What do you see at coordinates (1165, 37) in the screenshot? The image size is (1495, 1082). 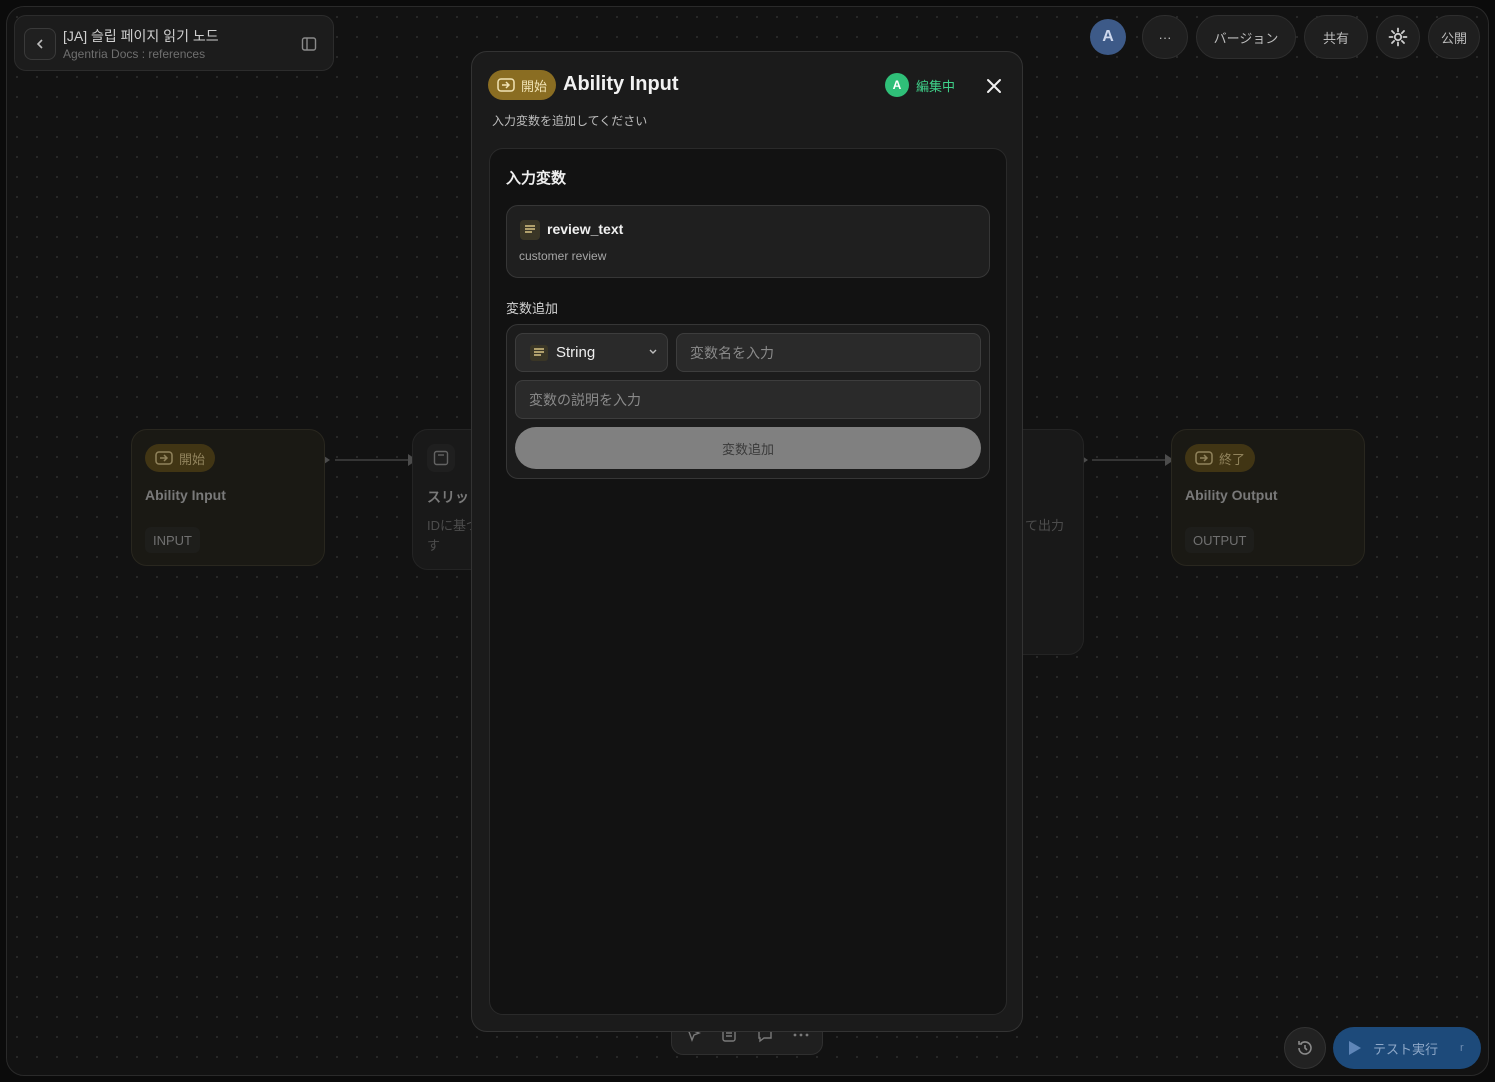 I see `more-button: ···` at bounding box center [1165, 37].